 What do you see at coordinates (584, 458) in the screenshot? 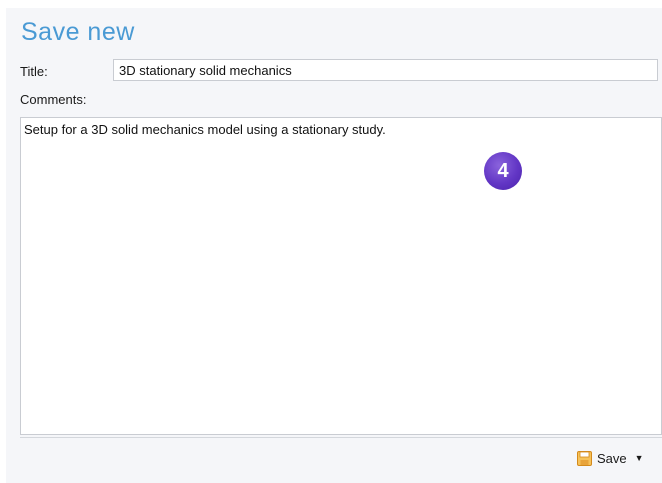
I see `floppy-disk-icon` at bounding box center [584, 458].